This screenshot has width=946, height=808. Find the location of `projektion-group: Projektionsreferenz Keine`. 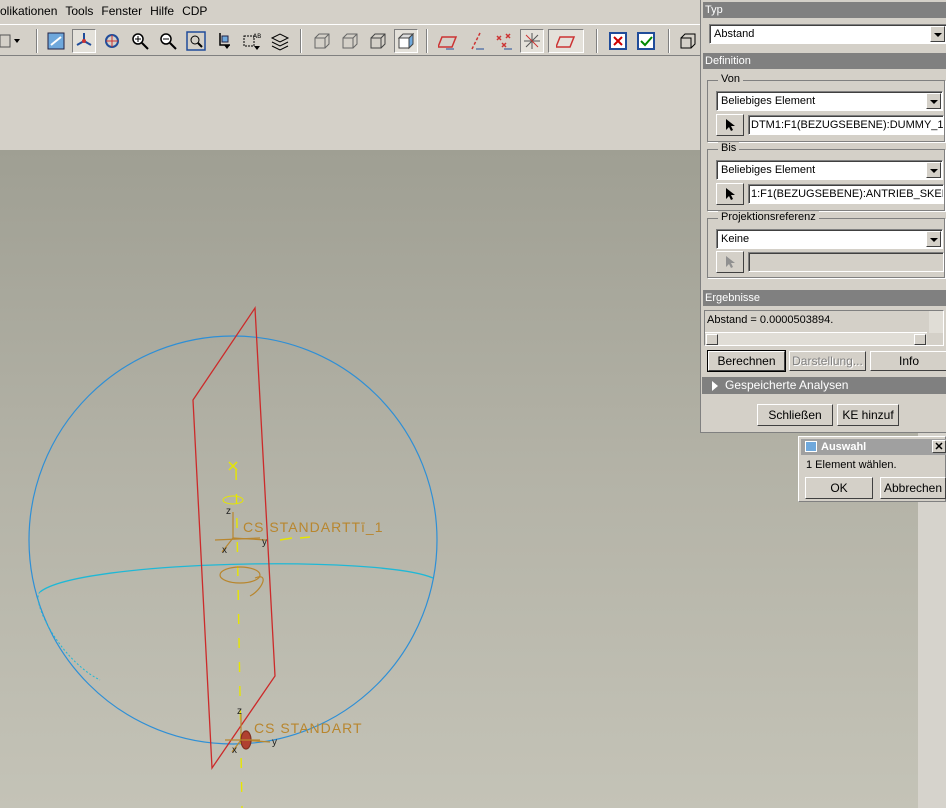

projektion-group: Projektionsreferenz Keine is located at coordinates (826, 244).